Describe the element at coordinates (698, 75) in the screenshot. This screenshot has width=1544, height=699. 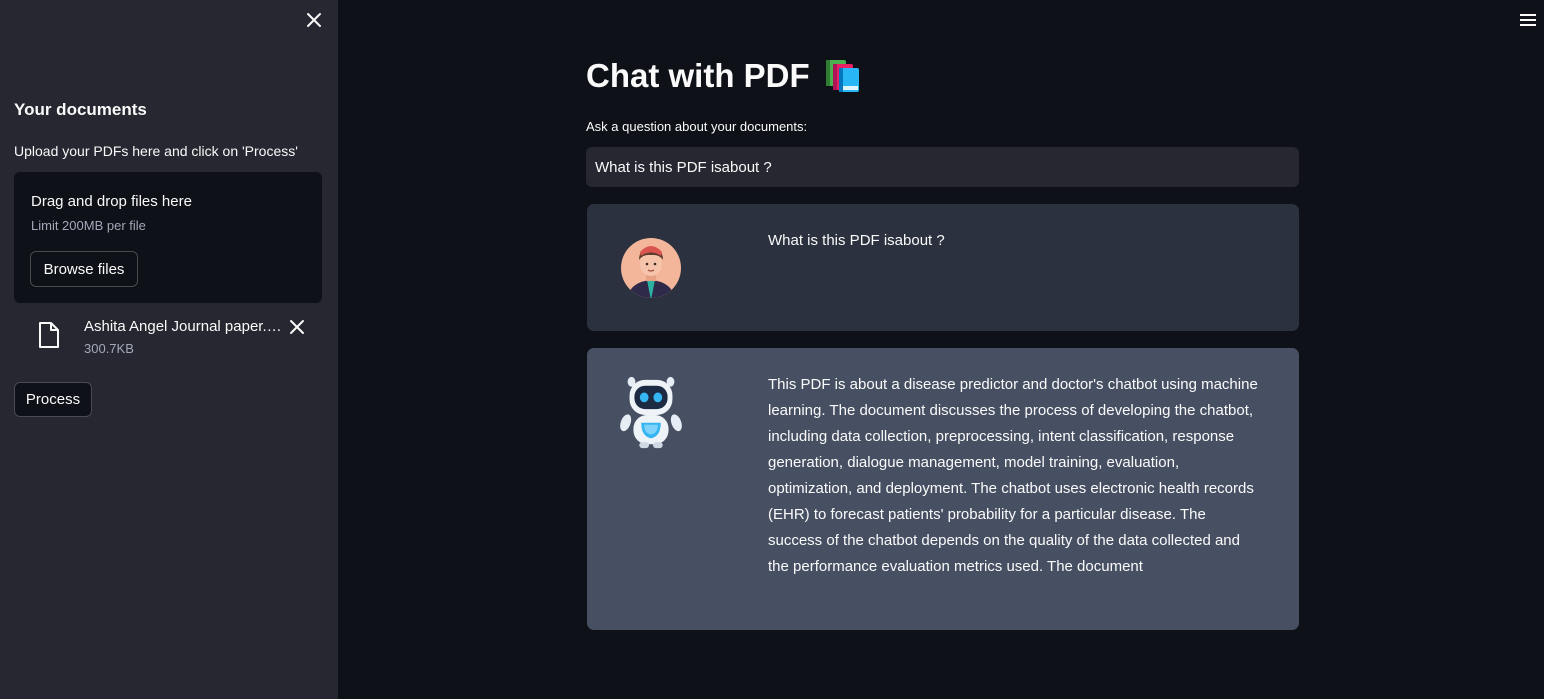
I see `page-title-text: Chat with PDF` at that location.